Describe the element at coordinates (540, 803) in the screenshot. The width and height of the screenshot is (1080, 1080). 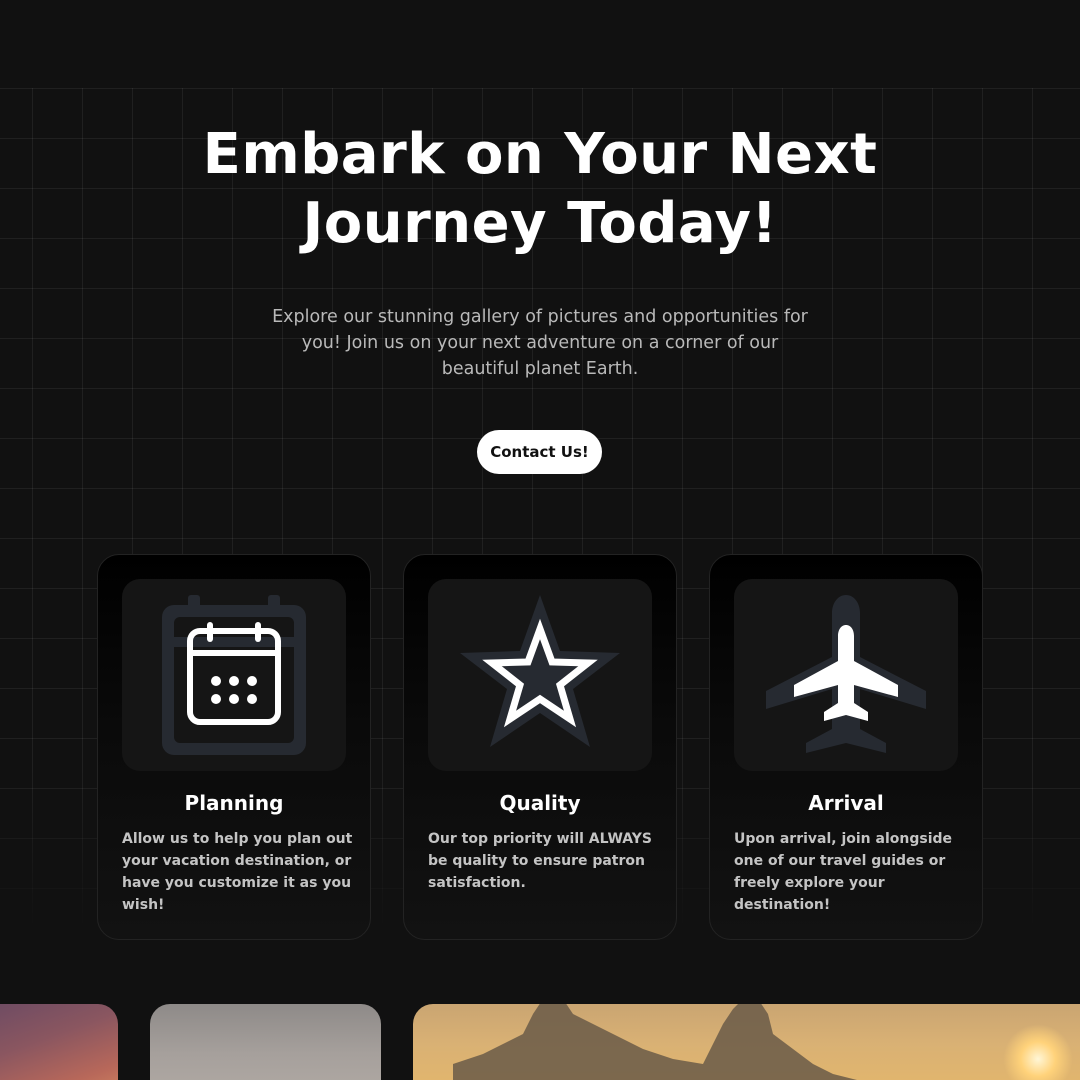
I see `feature-title: Quality` at that location.